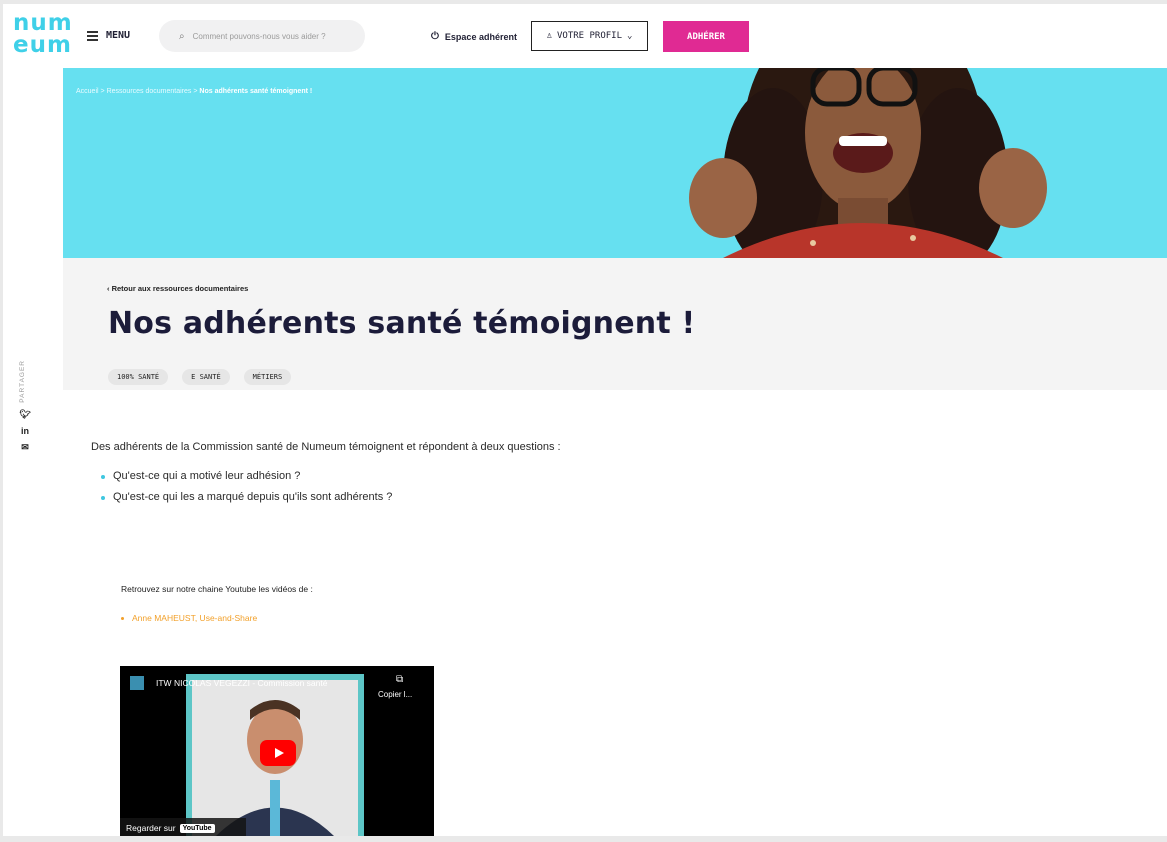 The width and height of the screenshot is (1167, 842). I want to click on back-link: ‹ Retour aux ressources documentaires, so click(177, 288).